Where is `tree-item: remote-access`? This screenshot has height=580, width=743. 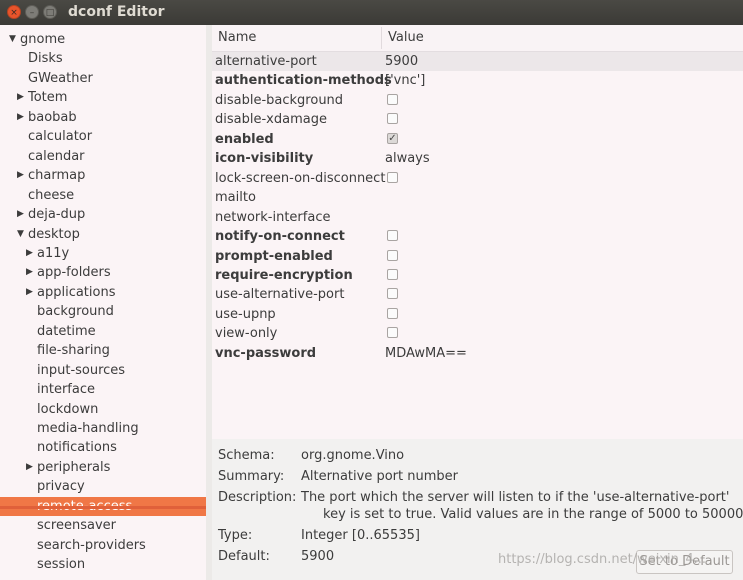 tree-item: remote-access is located at coordinates (103, 506).